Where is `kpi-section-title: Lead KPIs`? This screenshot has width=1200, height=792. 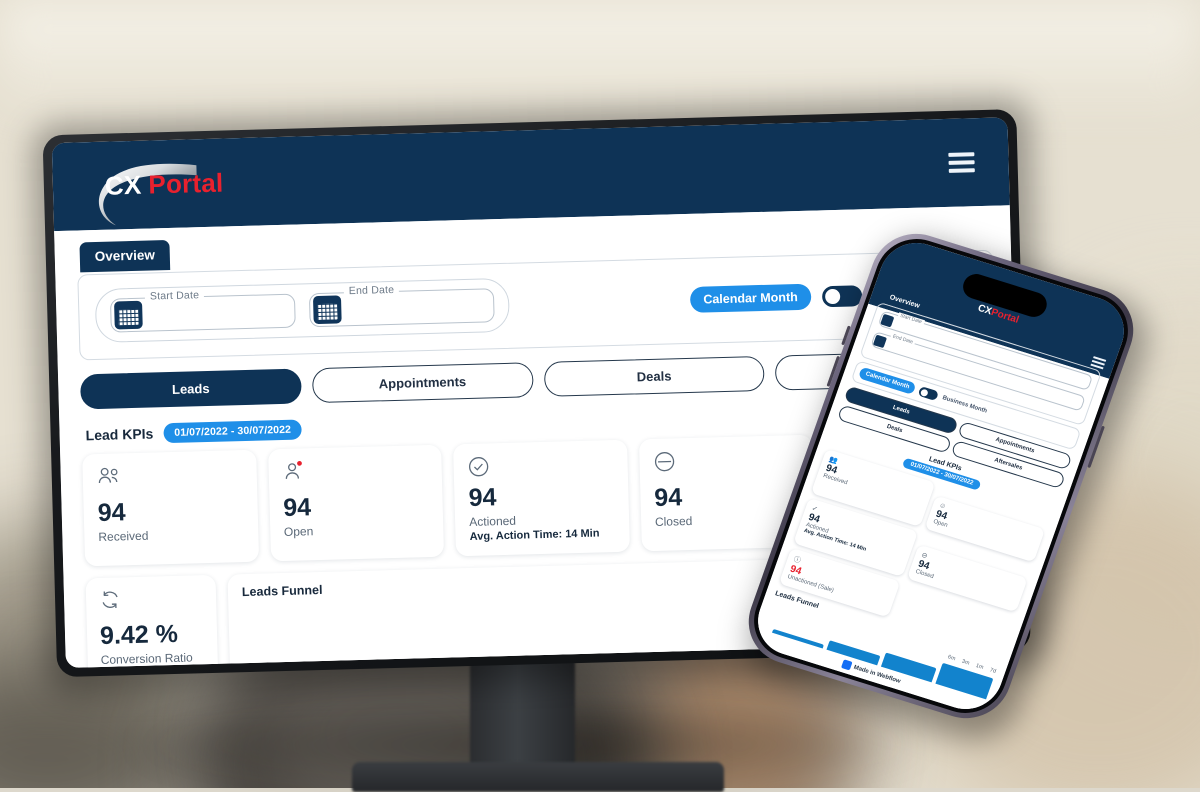
kpi-section-title: Lead KPIs is located at coordinates (119, 434).